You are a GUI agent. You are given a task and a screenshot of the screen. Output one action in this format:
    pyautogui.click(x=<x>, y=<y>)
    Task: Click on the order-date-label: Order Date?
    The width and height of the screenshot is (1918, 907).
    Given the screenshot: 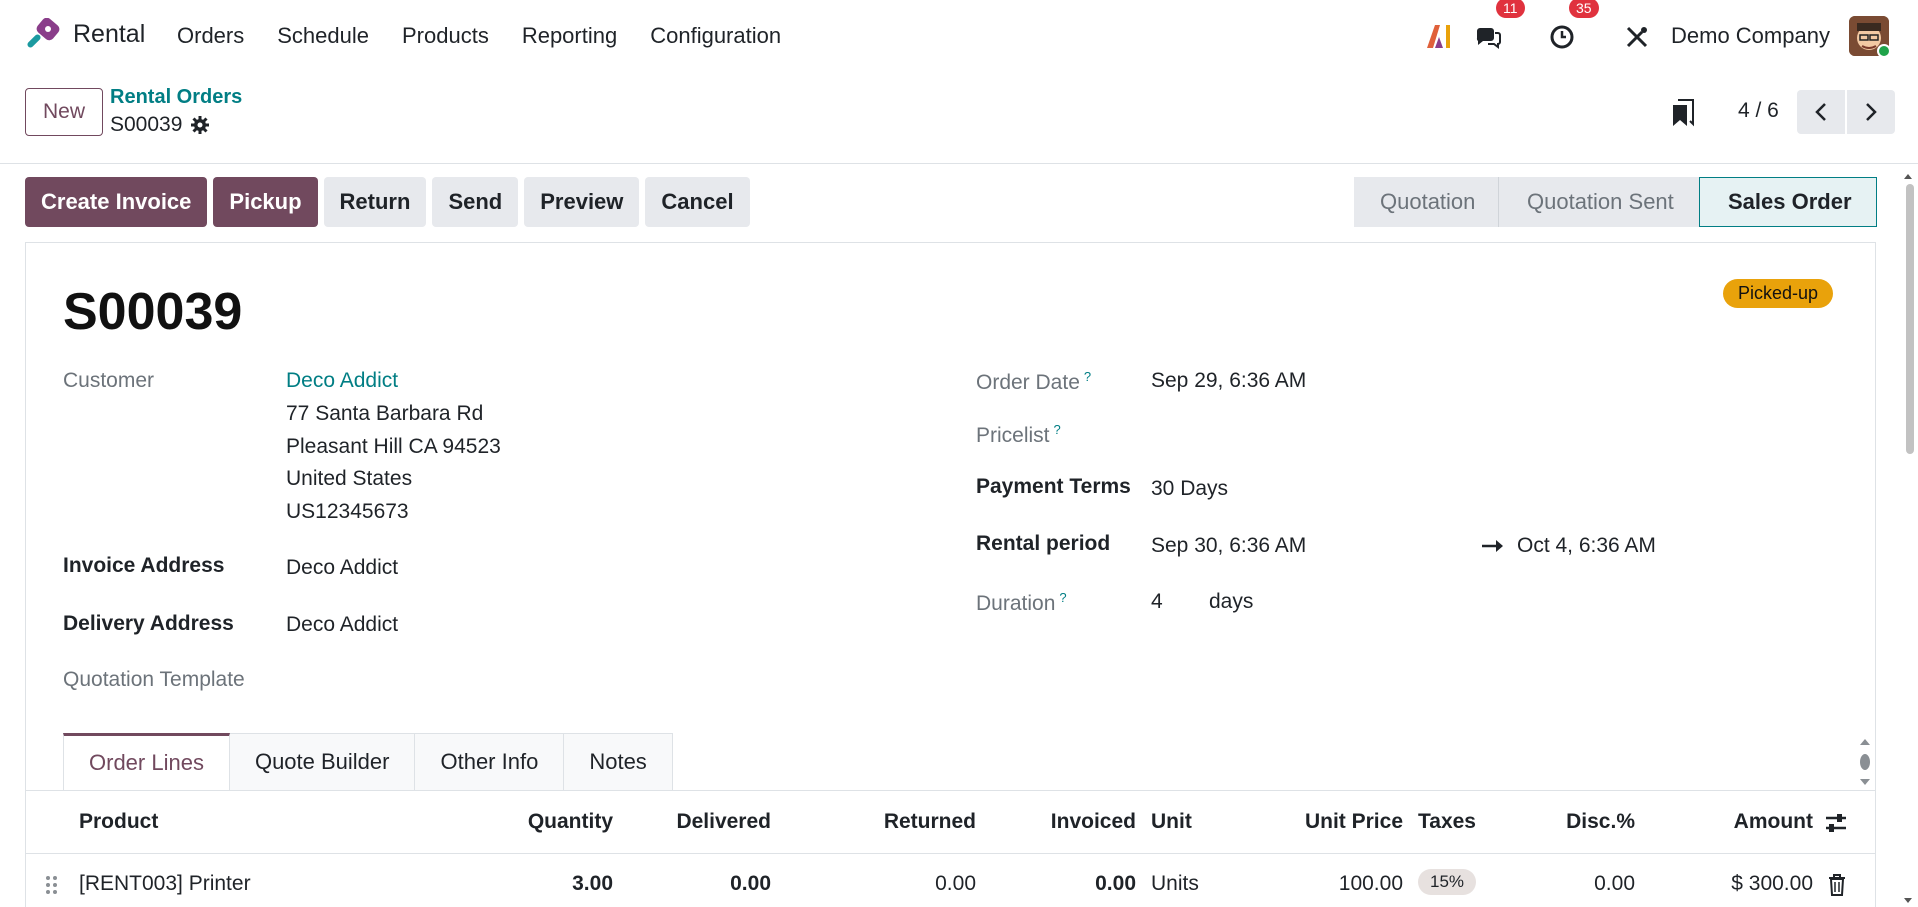 What is the action you would take?
    pyautogui.click(x=1034, y=381)
    